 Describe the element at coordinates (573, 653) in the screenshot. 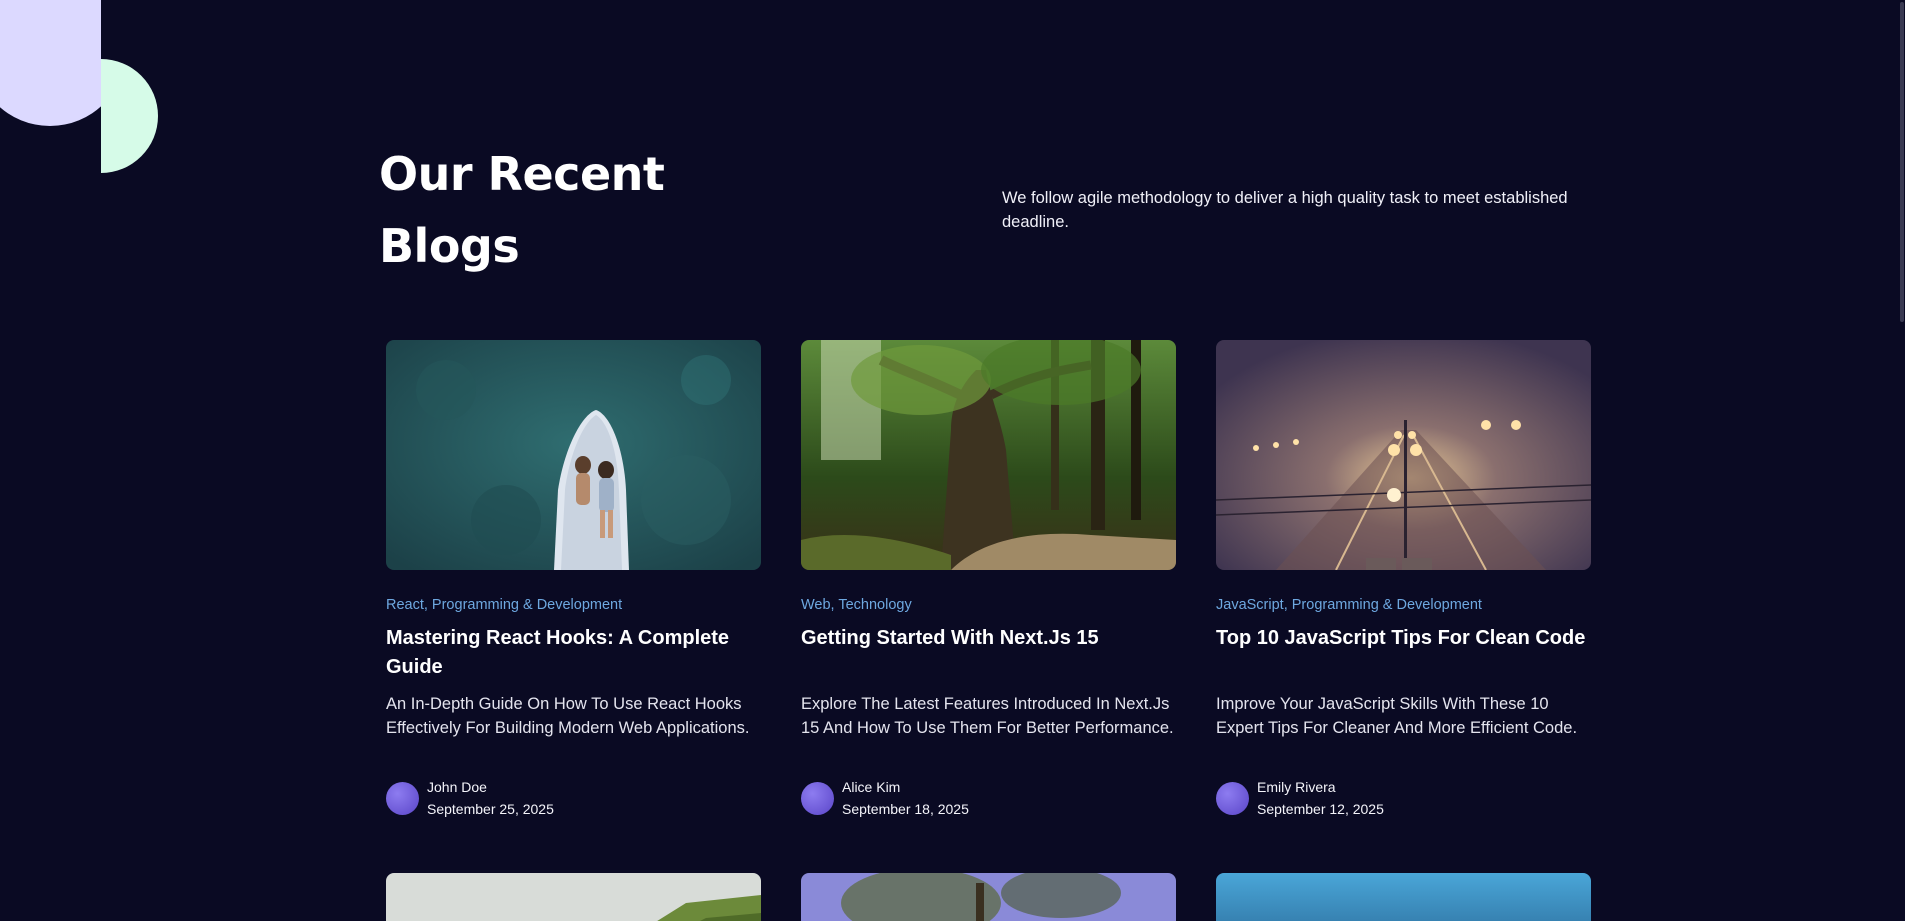

I see `post-title: Mastering React Hooks: A Complete Guide` at that location.